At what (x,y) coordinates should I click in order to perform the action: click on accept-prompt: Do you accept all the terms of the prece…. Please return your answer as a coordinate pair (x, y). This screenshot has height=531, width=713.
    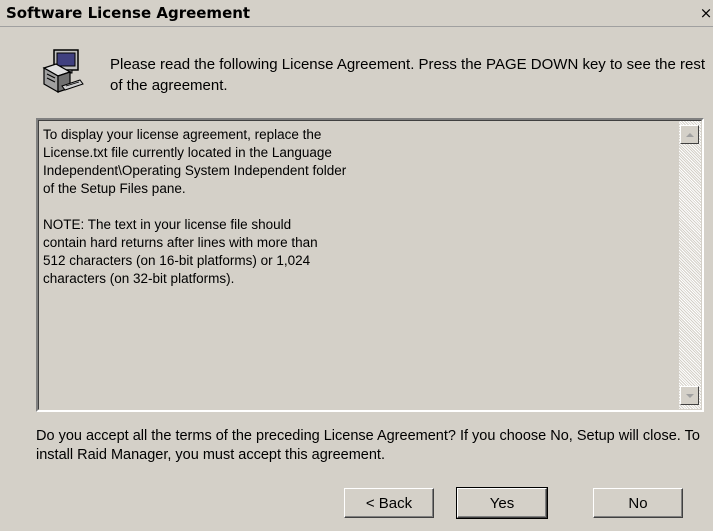
    Looking at the image, I should click on (368, 445).